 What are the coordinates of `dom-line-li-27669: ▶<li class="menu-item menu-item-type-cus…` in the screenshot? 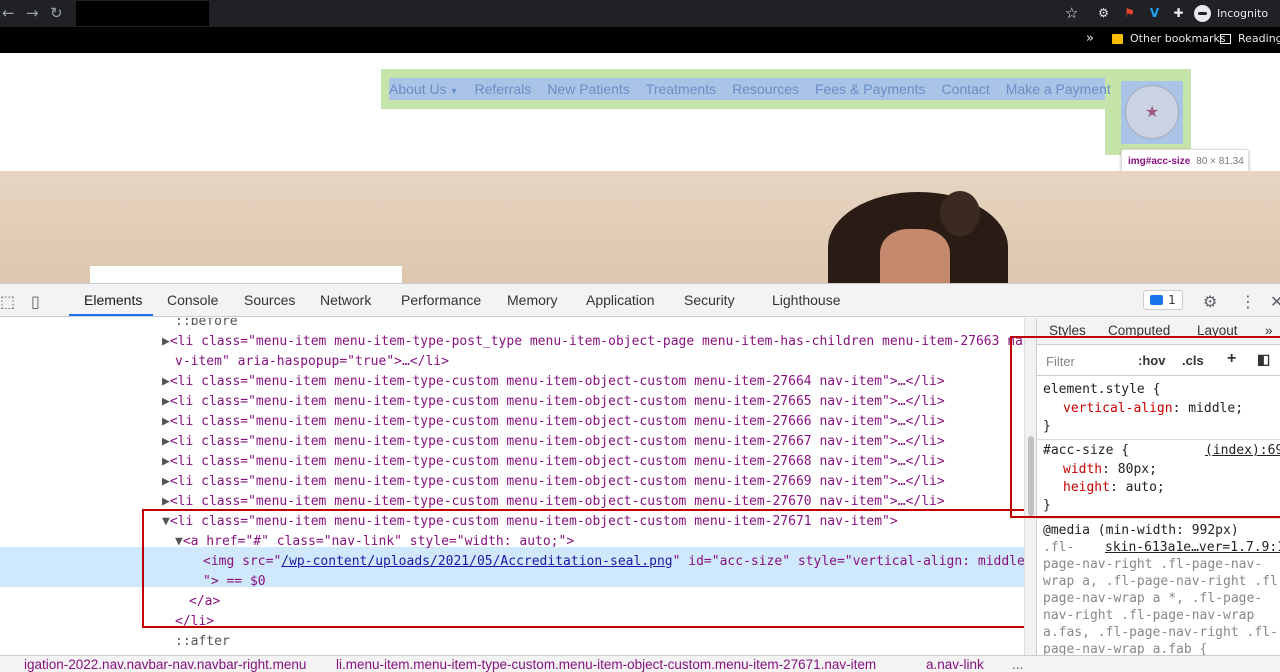 It's located at (553, 482).